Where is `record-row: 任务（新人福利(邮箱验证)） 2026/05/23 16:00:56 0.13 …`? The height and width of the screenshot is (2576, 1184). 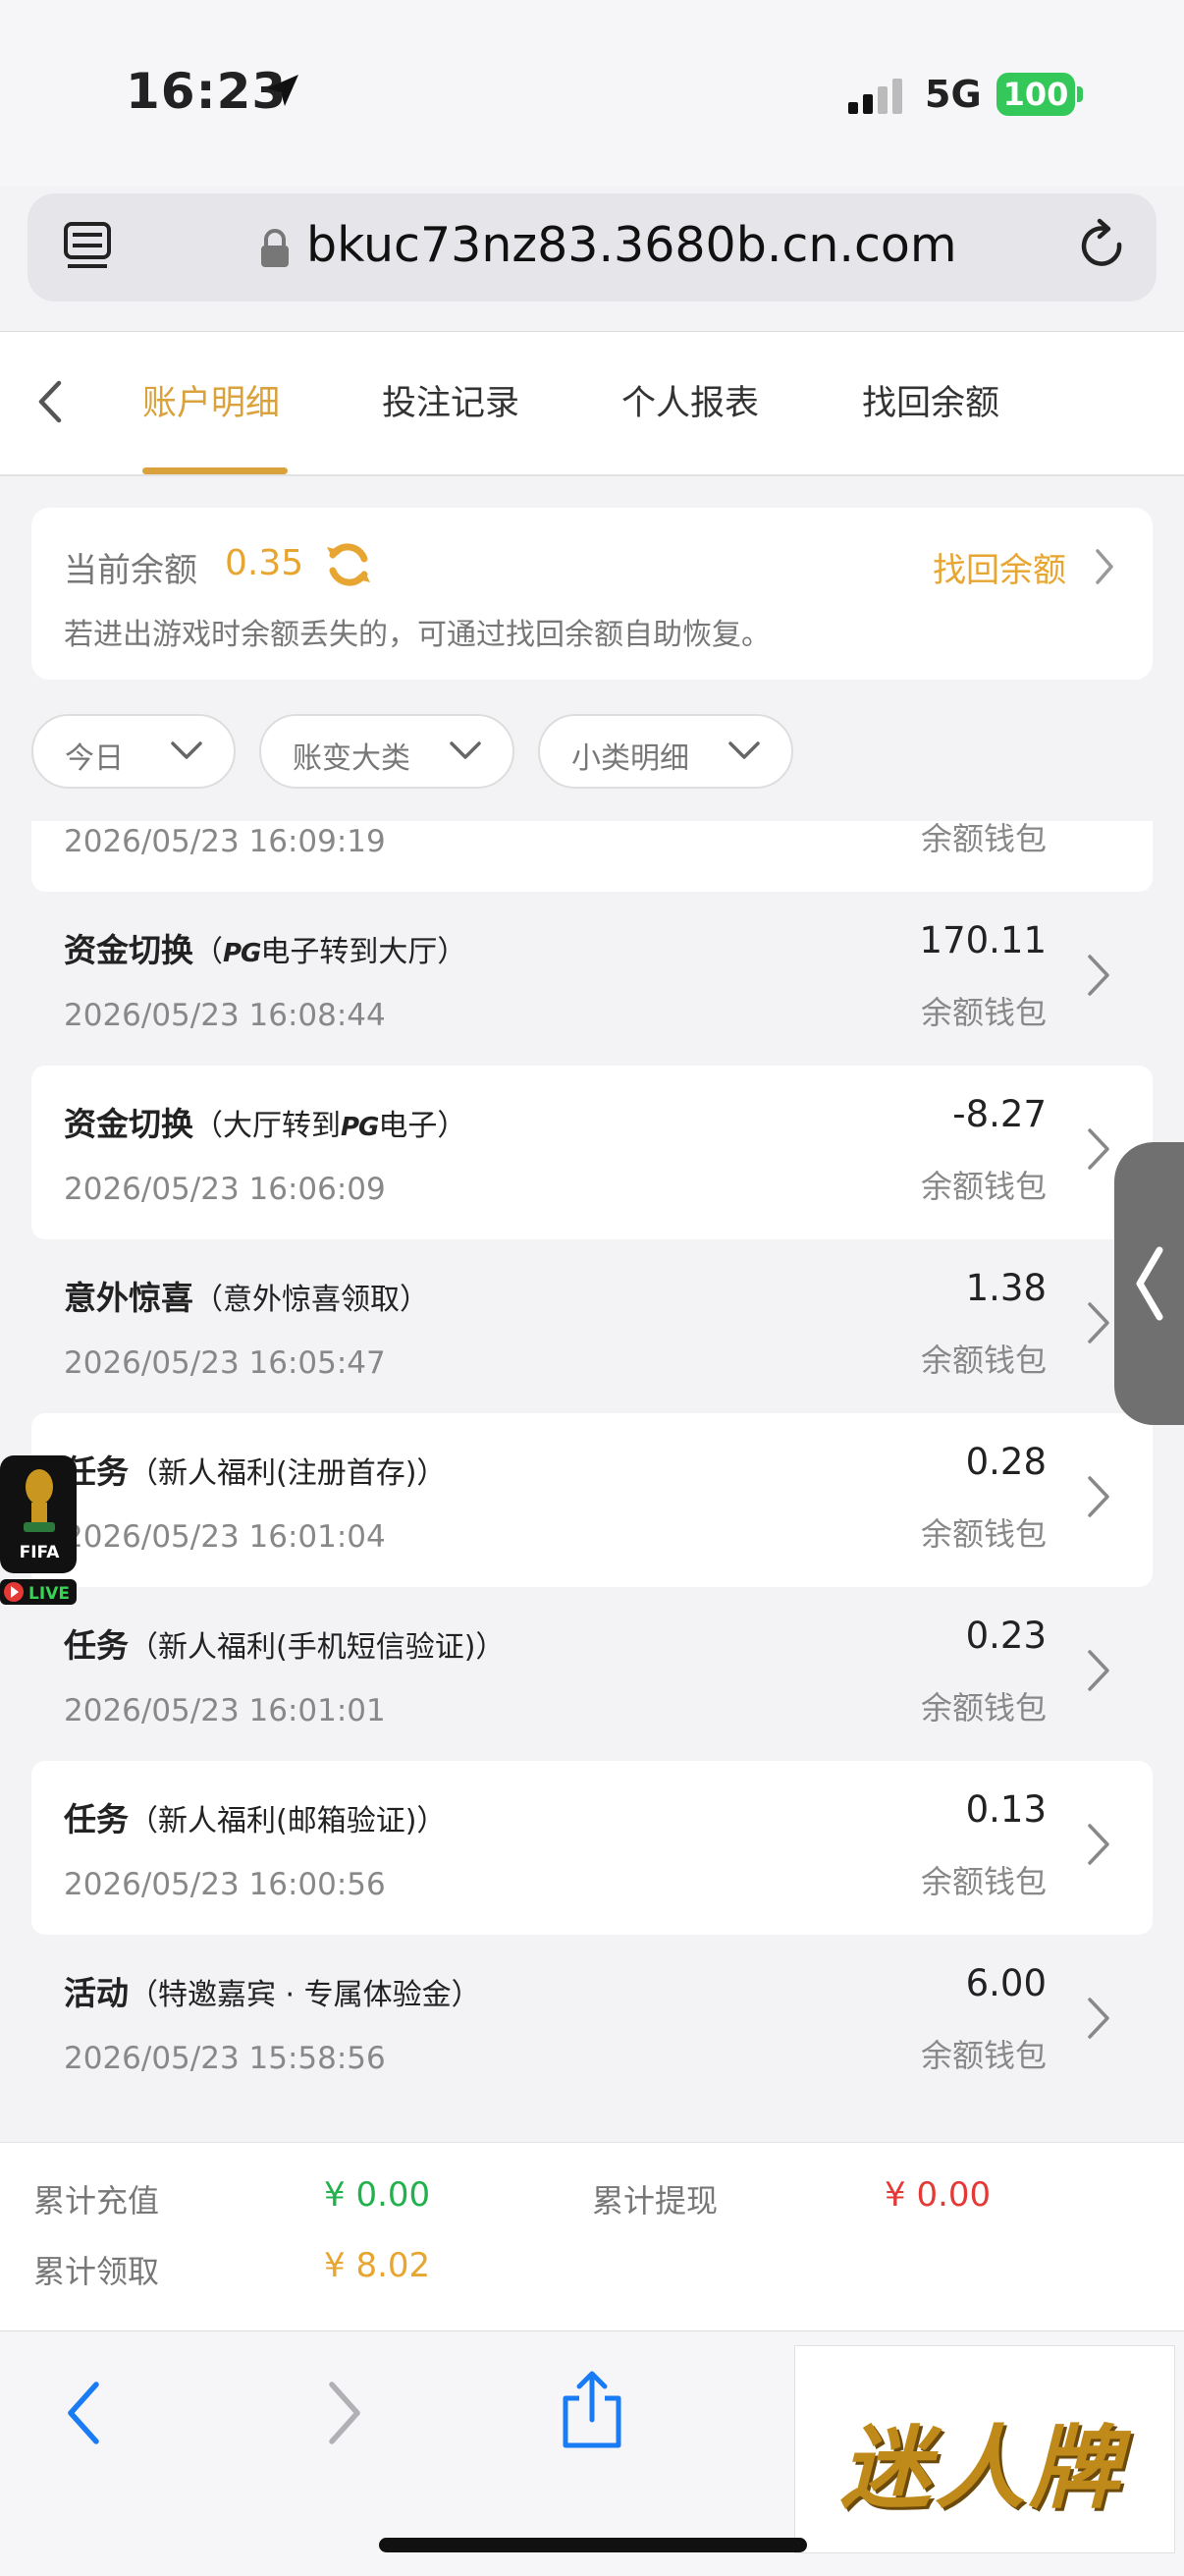
record-row: 任务（新人福利(邮箱验证)） 2026/05/23 16:00:56 0.13 … is located at coordinates (592, 1848).